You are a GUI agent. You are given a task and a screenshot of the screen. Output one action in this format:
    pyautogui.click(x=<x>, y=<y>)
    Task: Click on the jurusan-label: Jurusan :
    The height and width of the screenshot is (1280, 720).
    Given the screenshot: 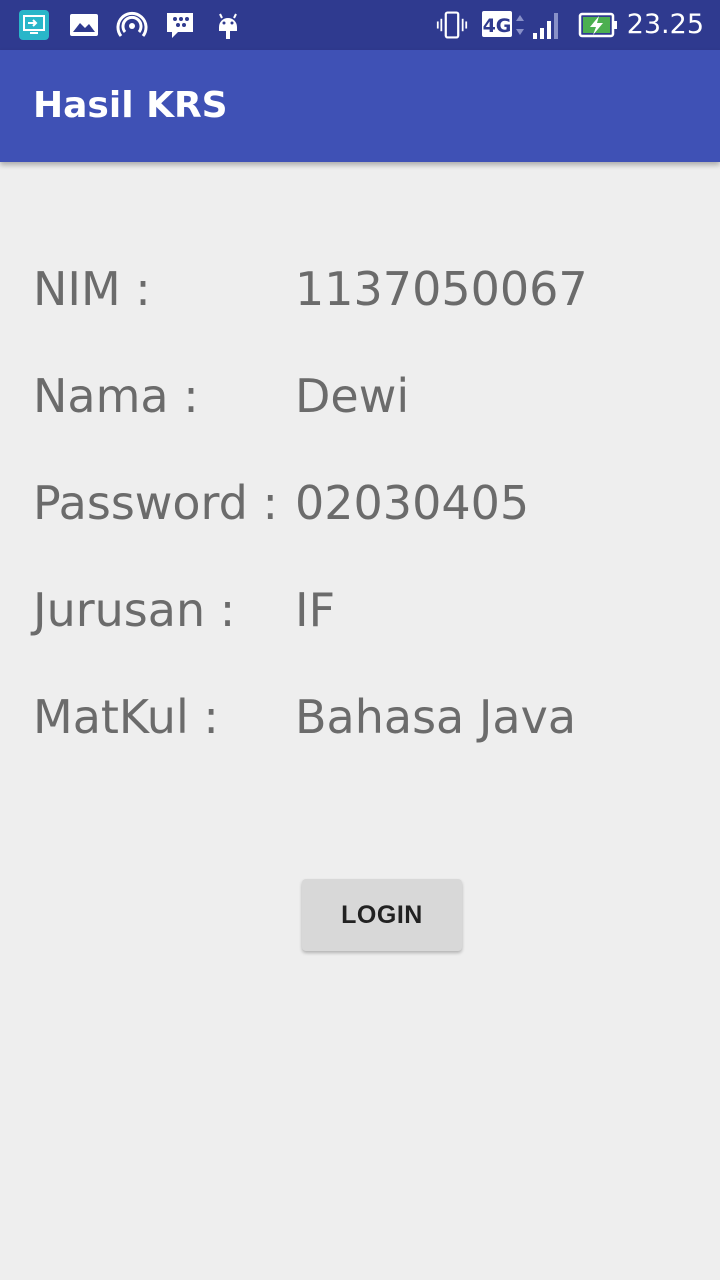 What is the action you would take?
    pyautogui.click(x=134, y=610)
    